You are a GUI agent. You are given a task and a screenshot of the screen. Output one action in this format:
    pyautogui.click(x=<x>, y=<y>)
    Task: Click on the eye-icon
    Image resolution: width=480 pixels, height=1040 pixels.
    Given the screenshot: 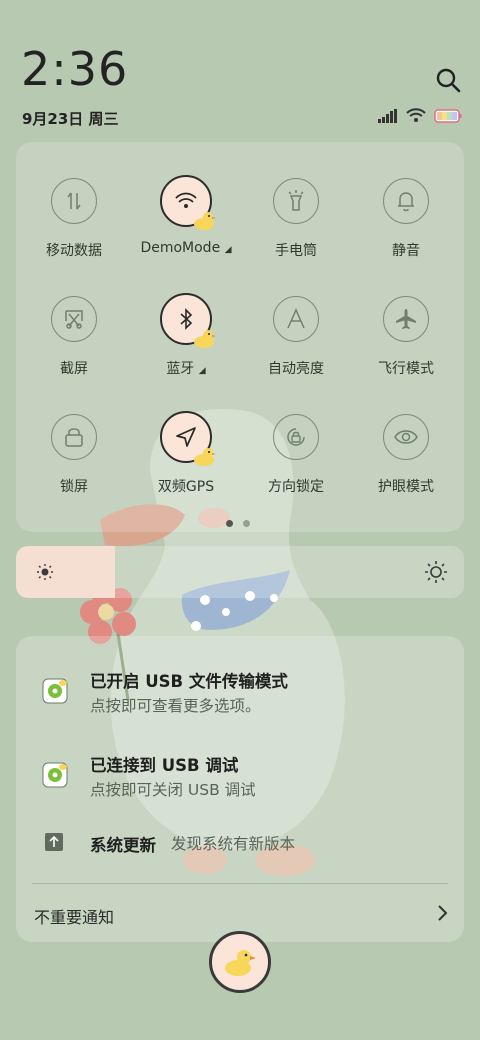 What is the action you would take?
    pyautogui.click(x=406, y=437)
    